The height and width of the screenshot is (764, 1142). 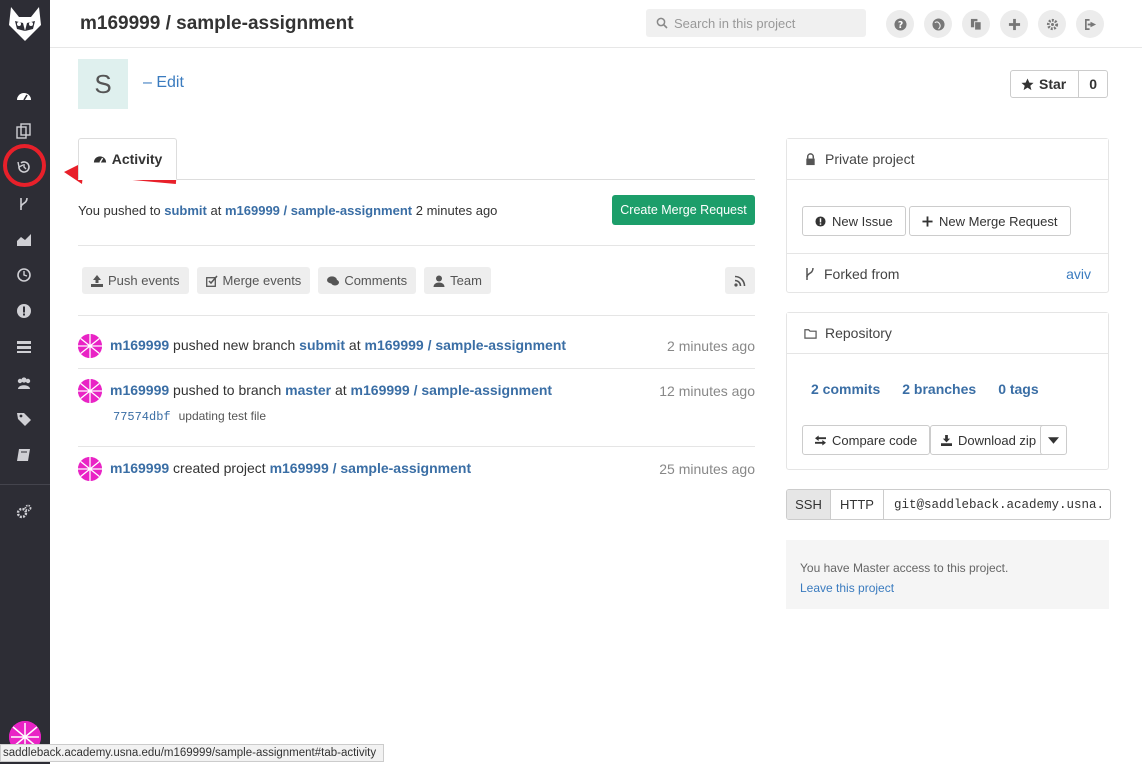 What do you see at coordinates (24, 204) in the screenshot?
I see `branch-icon` at bounding box center [24, 204].